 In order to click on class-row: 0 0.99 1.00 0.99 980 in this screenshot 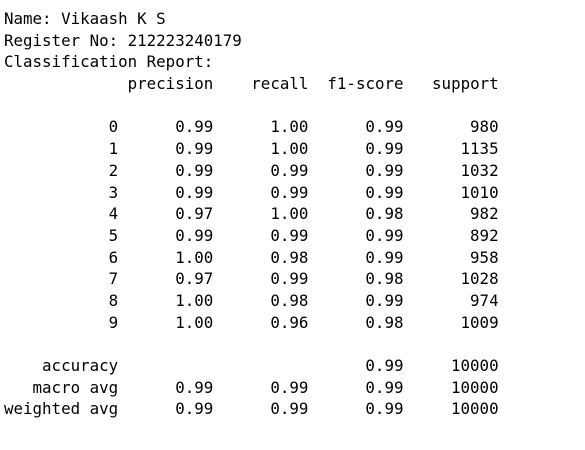, I will do `click(251, 127)`.